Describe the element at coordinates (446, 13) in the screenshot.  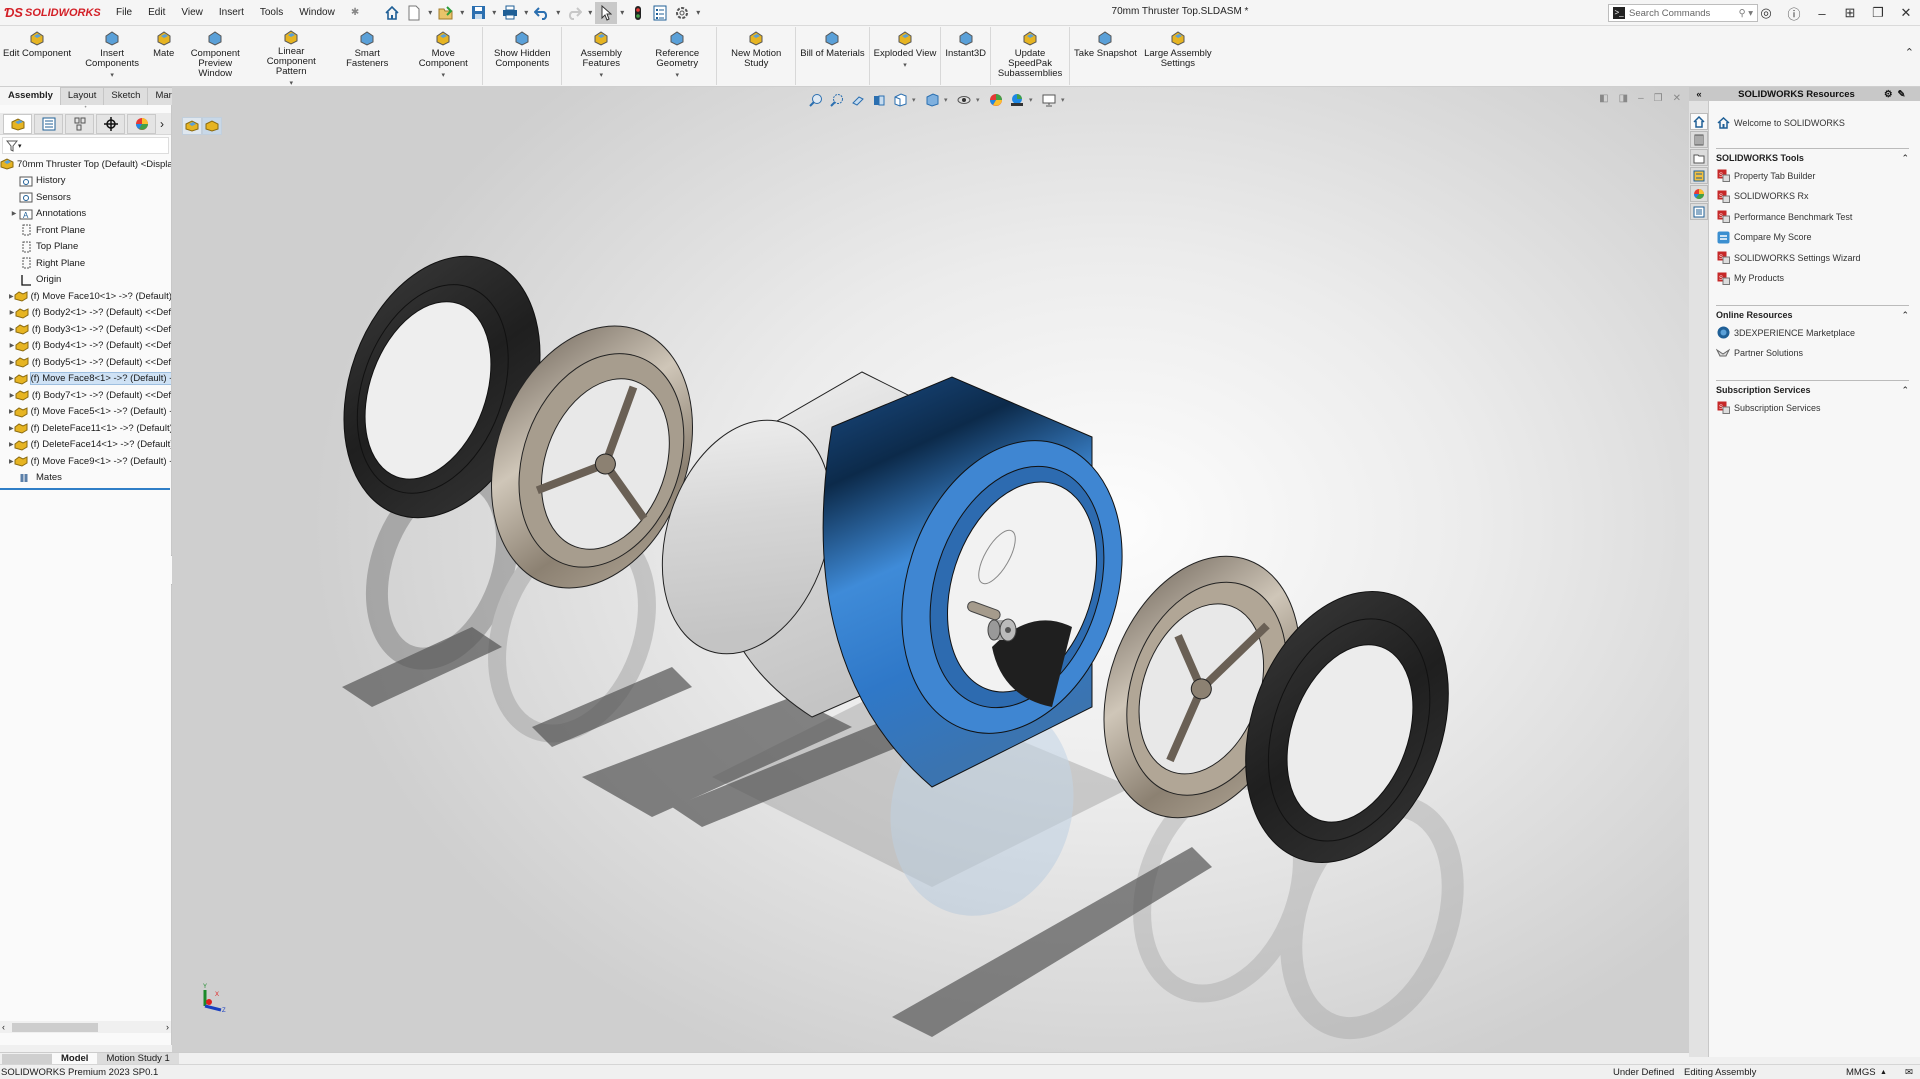
I see `open-icon` at that location.